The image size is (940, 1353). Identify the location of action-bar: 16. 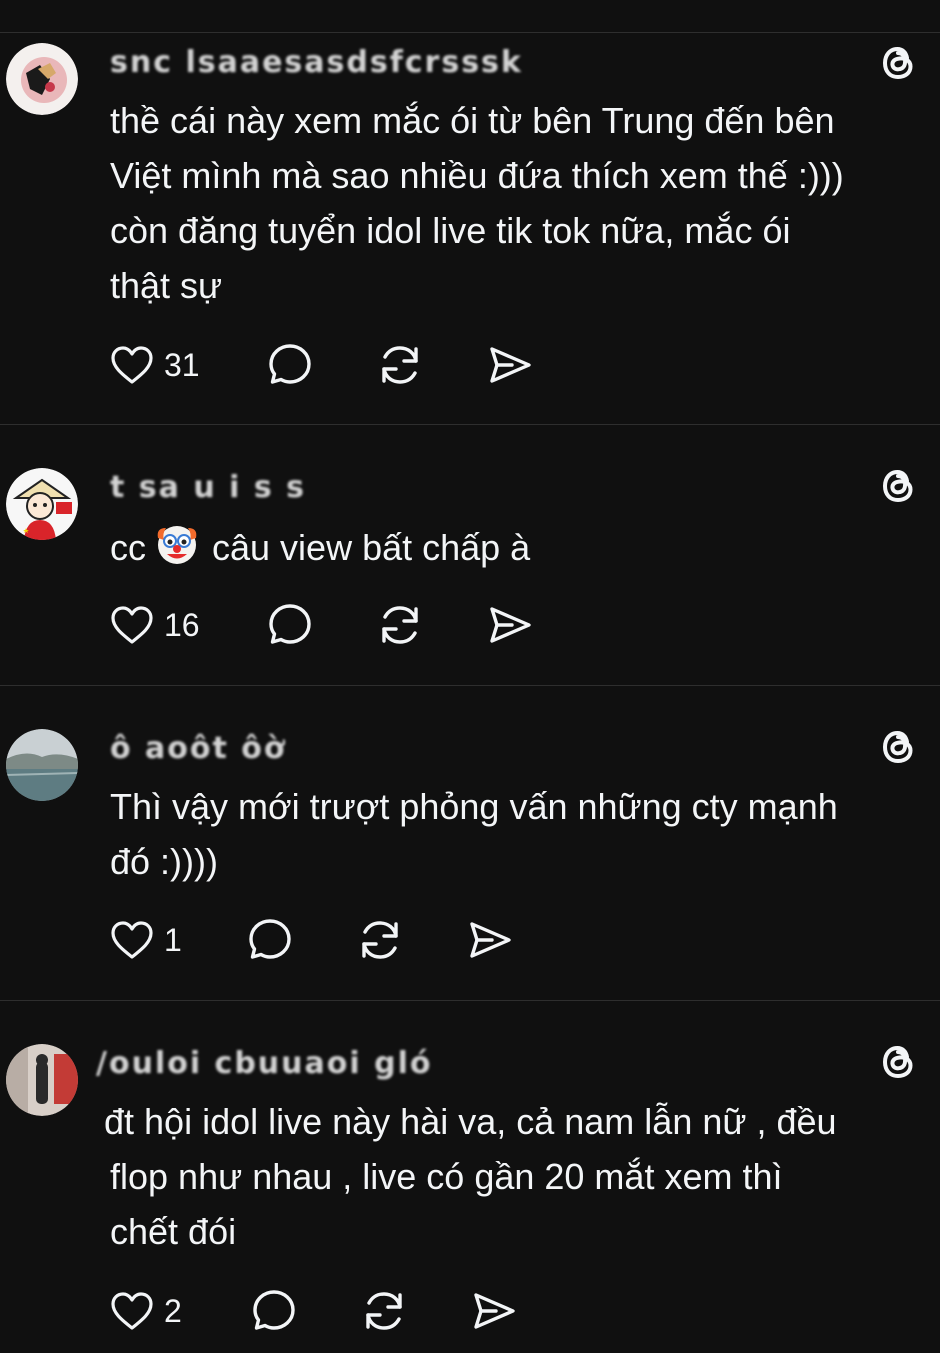
(327, 625).